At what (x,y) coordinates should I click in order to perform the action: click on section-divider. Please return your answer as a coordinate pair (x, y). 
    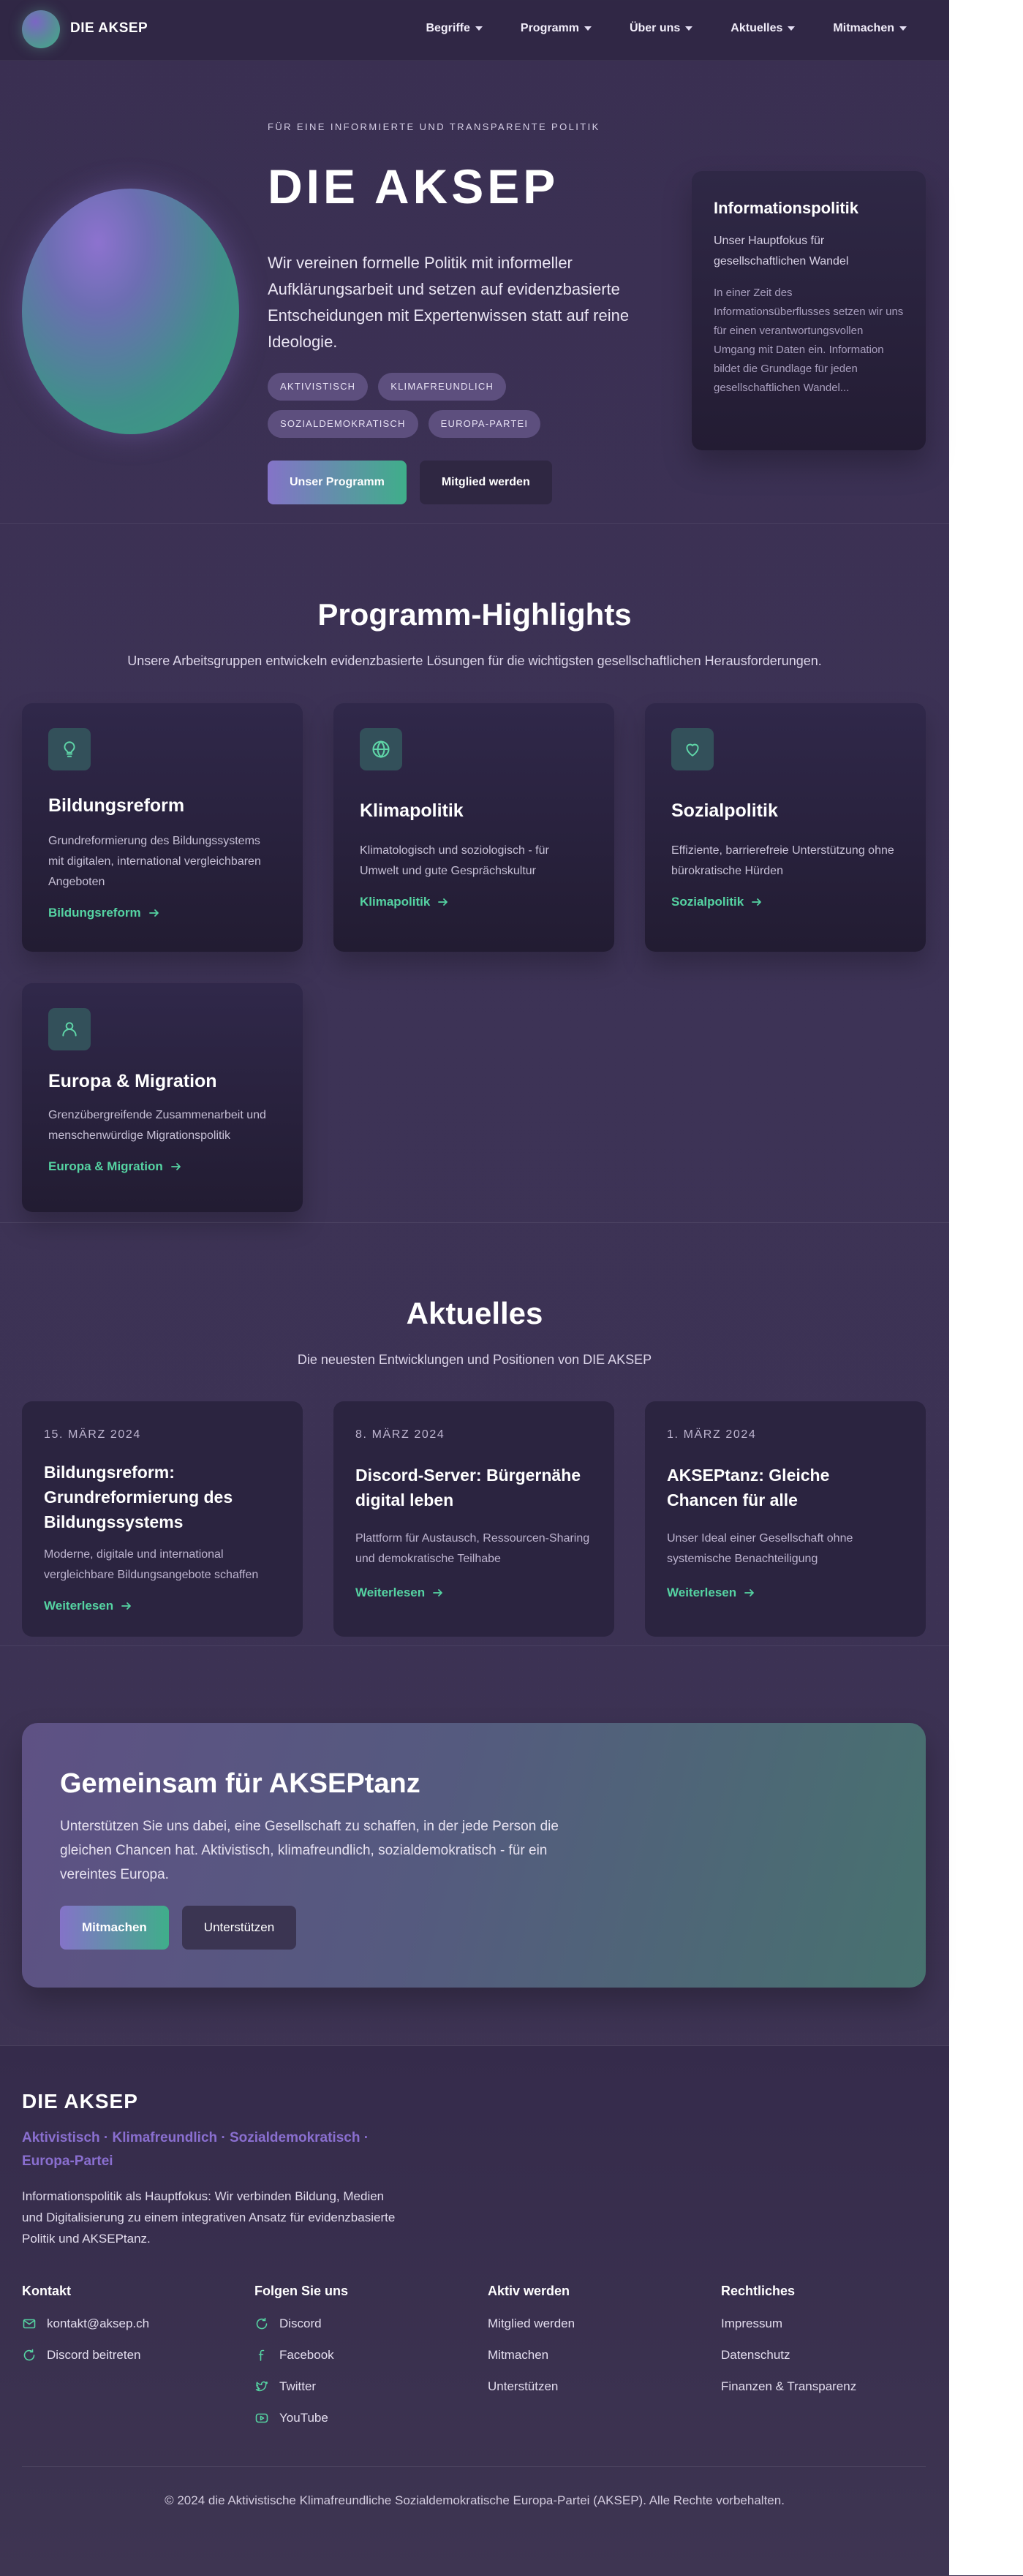
    Looking at the image, I should click on (474, 523).